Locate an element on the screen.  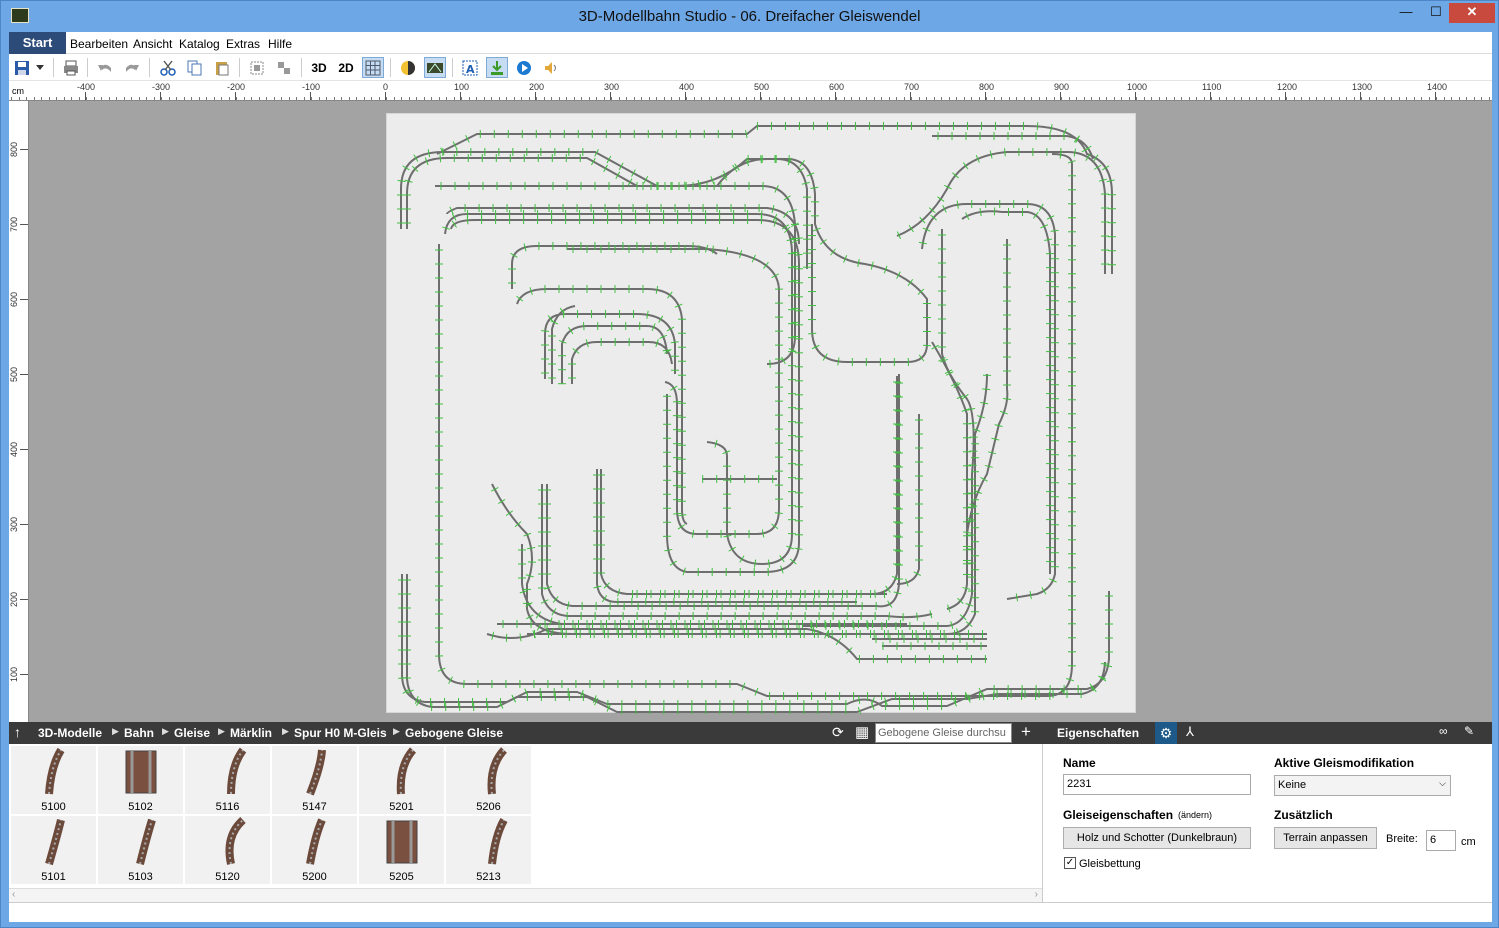
refresh-icon: ⟳ is located at coordinates (838, 732).